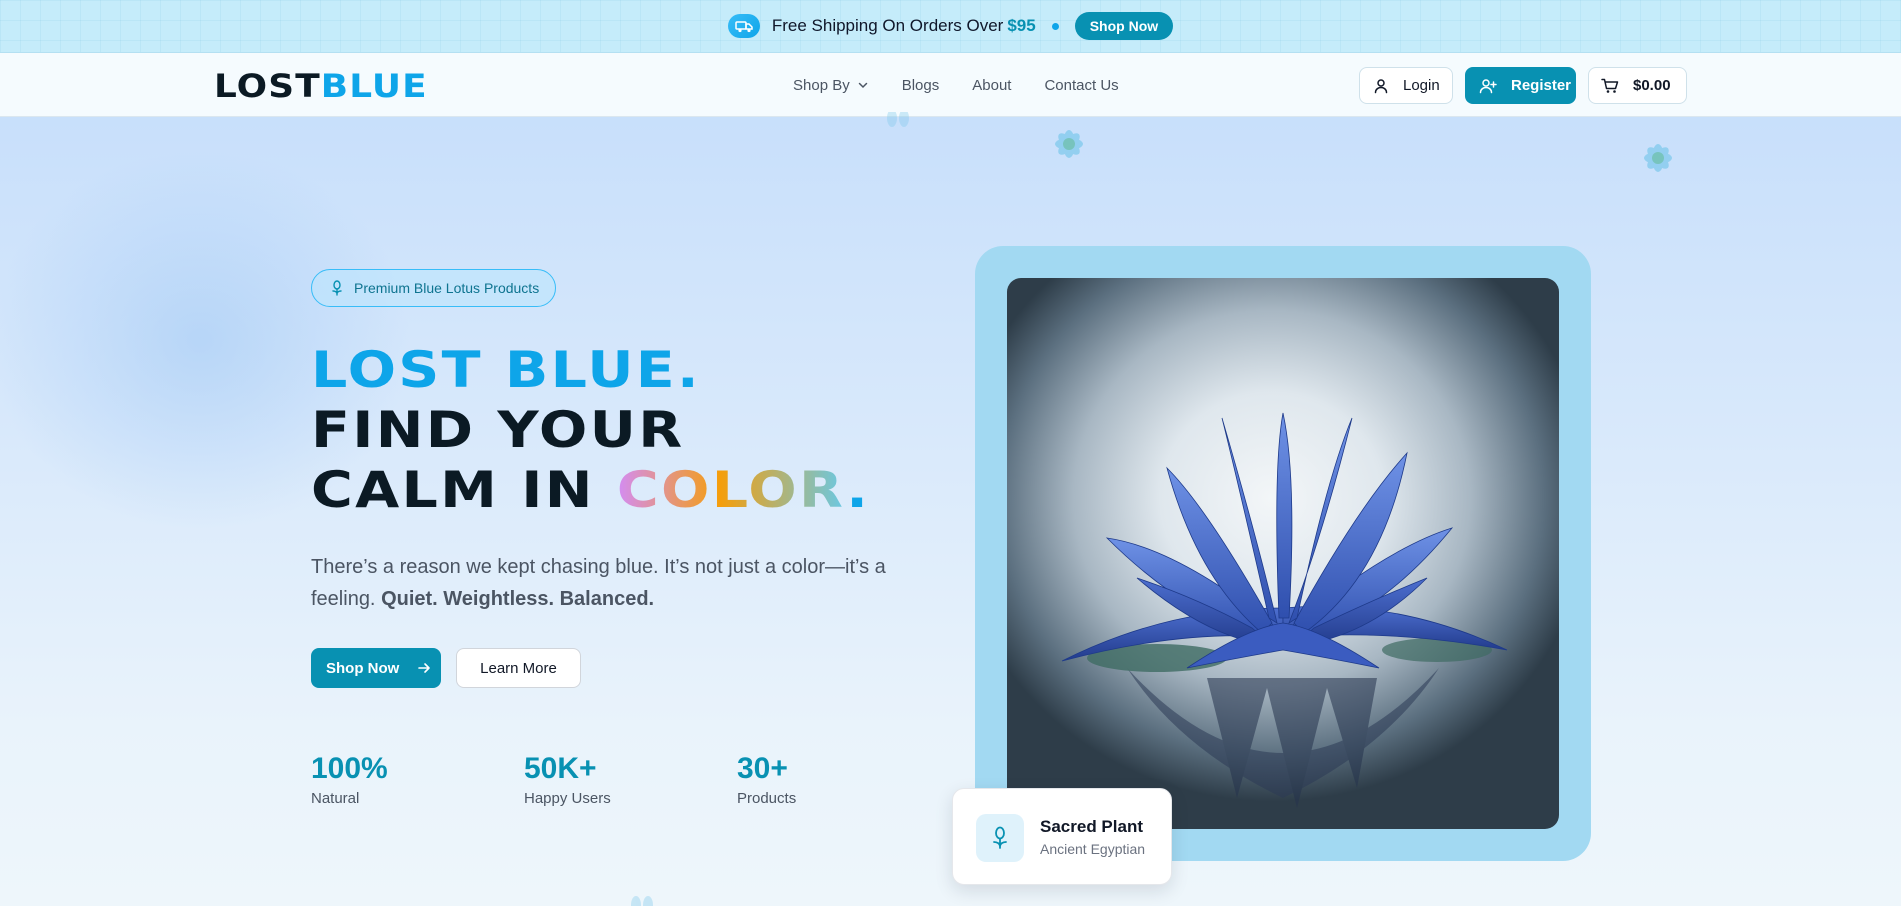 The height and width of the screenshot is (906, 1901). Describe the element at coordinates (518, 668) in the screenshot. I see `learn-more-button: Learn More` at that location.